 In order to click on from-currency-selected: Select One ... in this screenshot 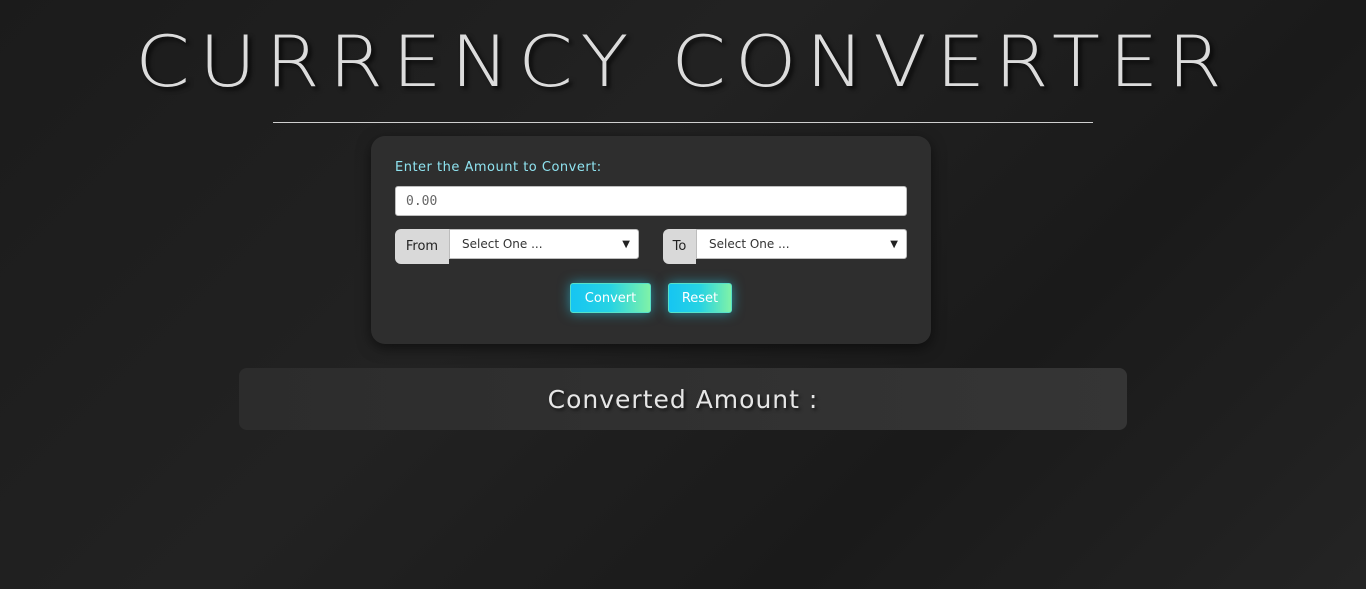, I will do `click(502, 244)`.